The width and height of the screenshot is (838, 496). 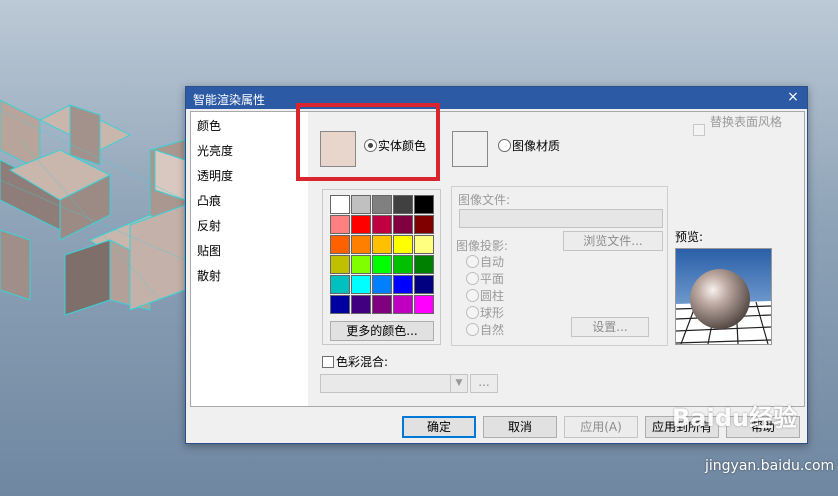 What do you see at coordinates (215, 151) in the screenshot?
I see `nav-item-gloss: 光亮度` at bounding box center [215, 151].